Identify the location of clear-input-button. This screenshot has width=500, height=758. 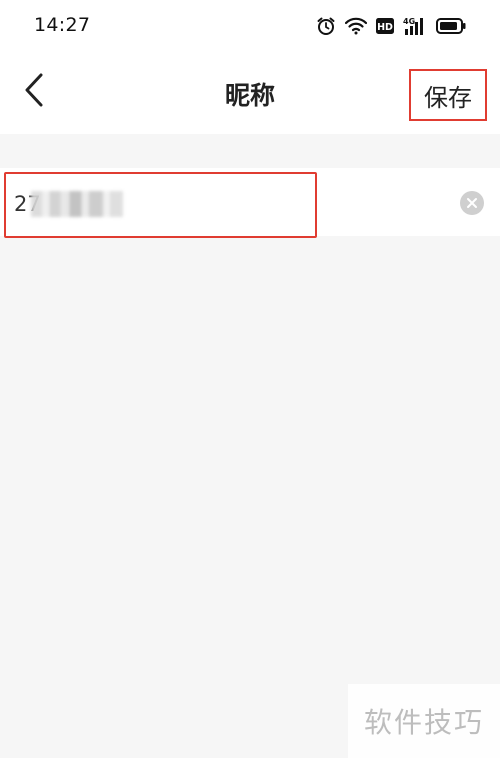
(472, 203).